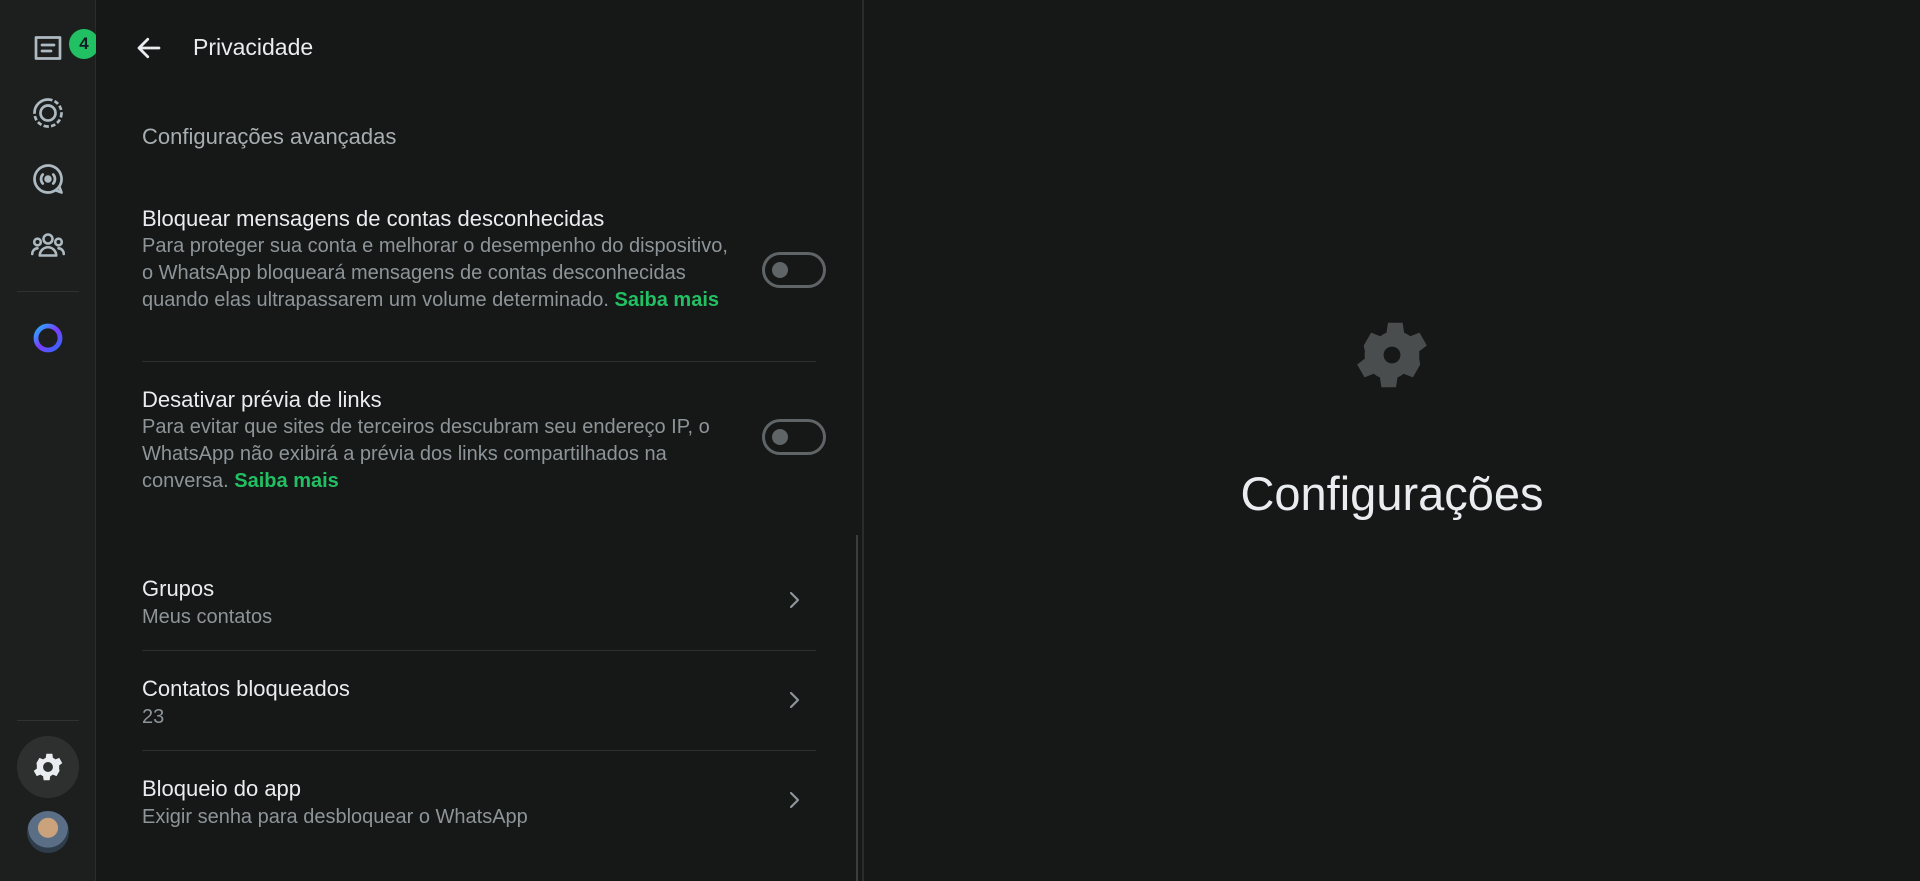 This screenshot has height=881, width=1920. Describe the element at coordinates (479, 49) in the screenshot. I see `panel-header: Privacidade` at that location.